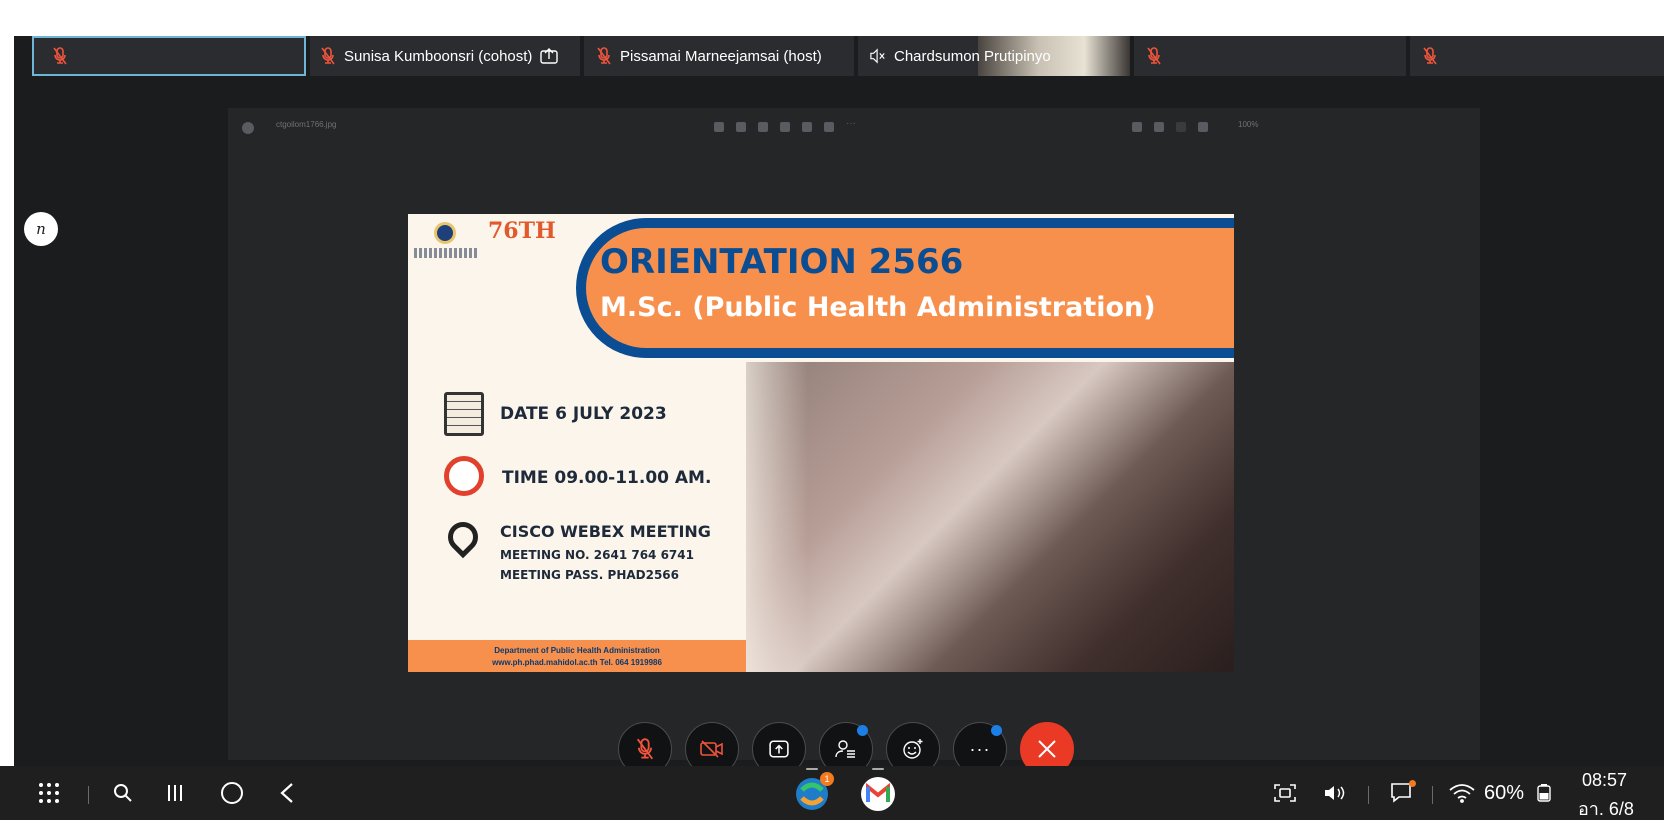 The height and width of the screenshot is (820, 1664). I want to click on poster-subtitle: M.Sc. (Public Health Administration), so click(878, 307).